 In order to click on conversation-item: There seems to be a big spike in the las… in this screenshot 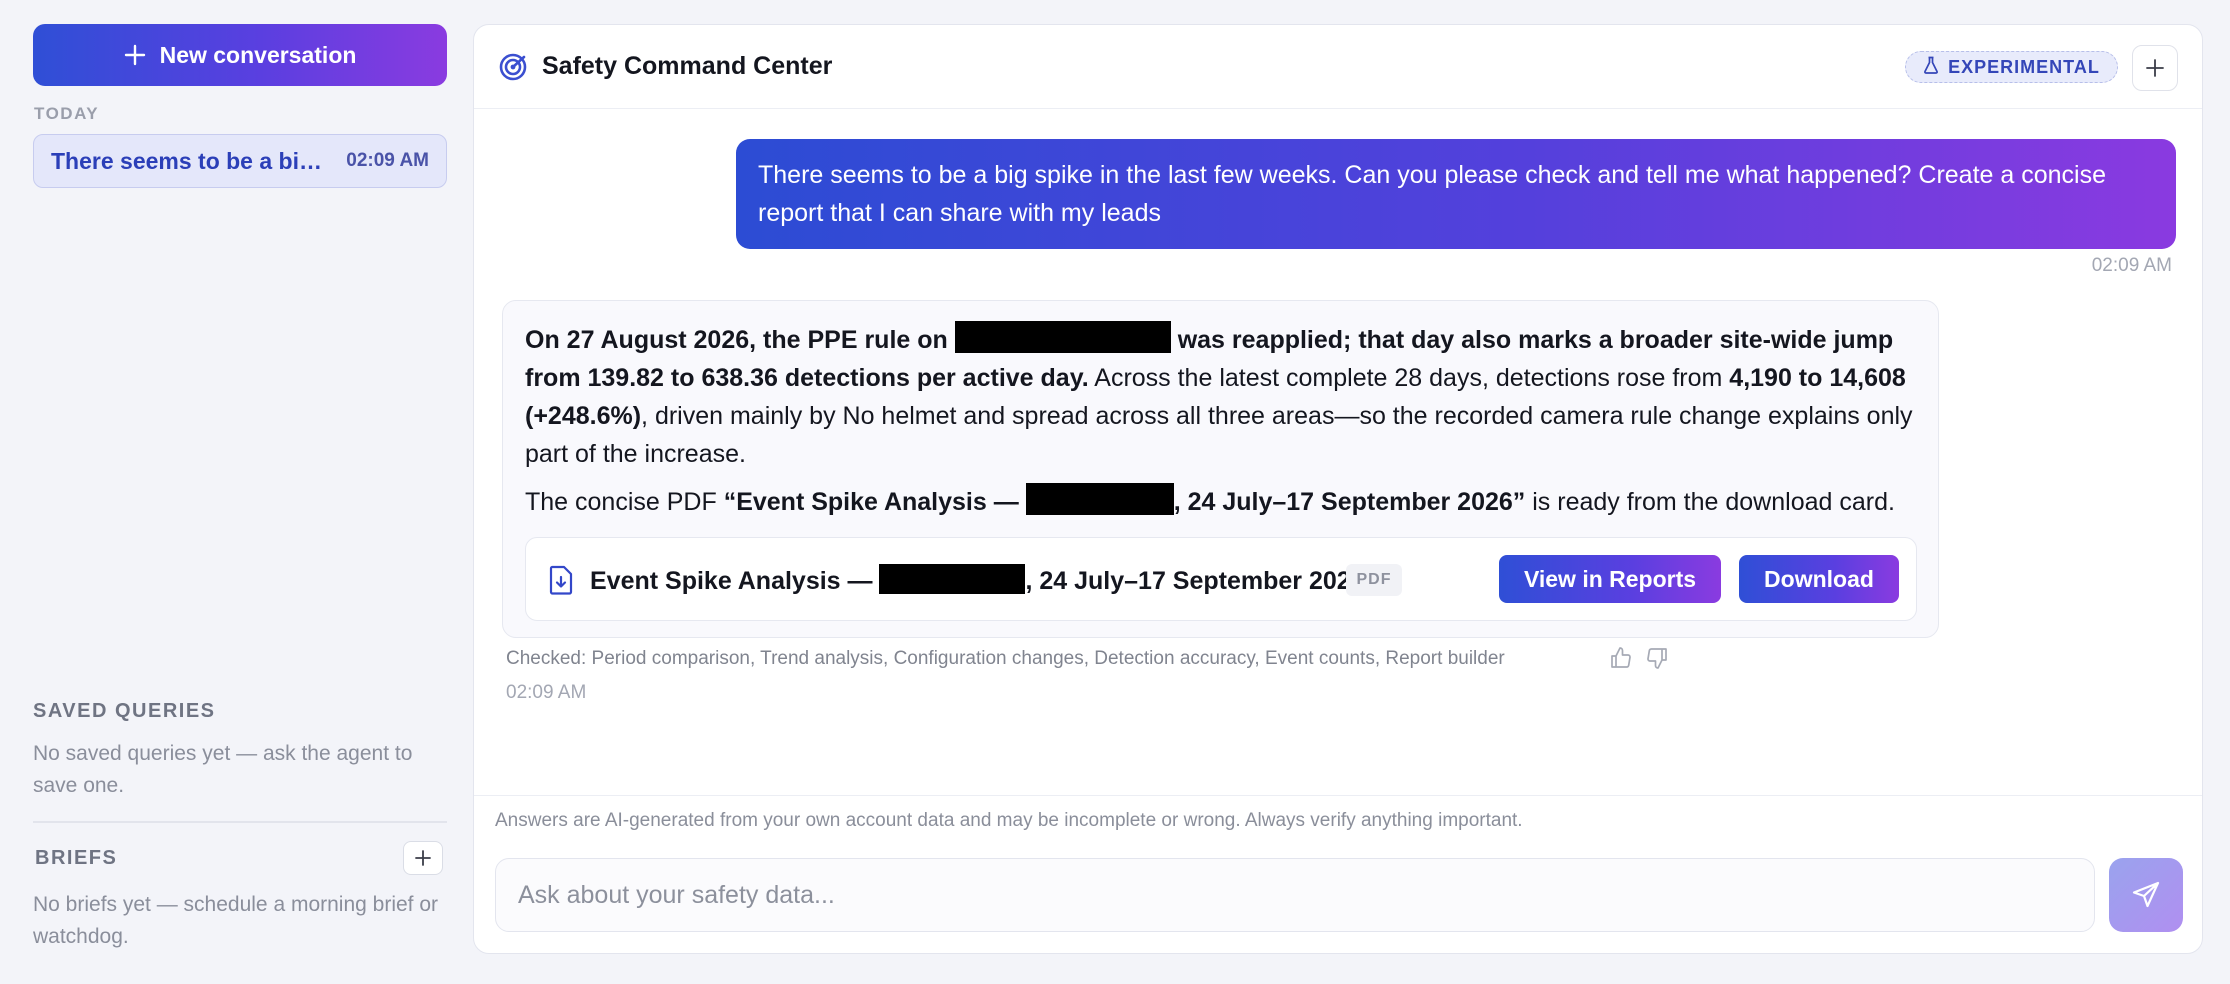, I will do `click(240, 161)`.